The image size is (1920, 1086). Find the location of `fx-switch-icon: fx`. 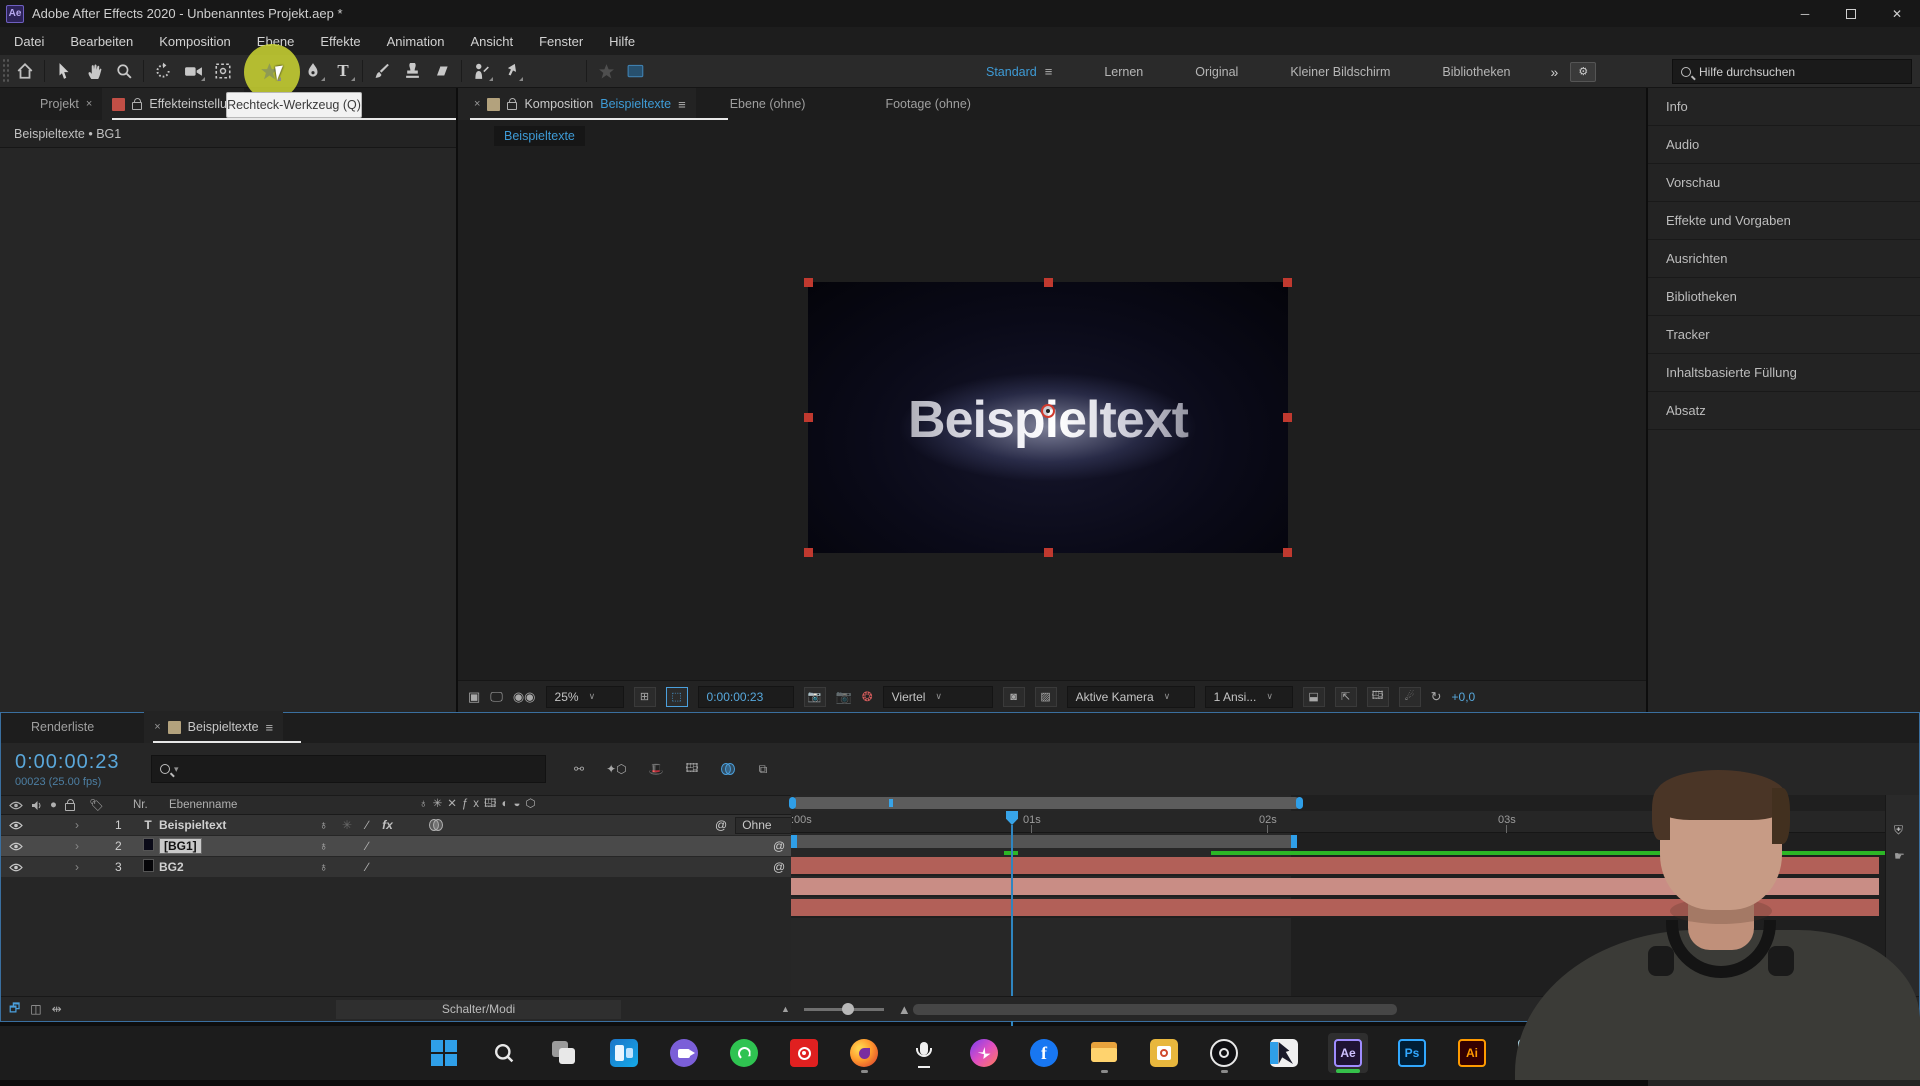

fx-switch-icon: fx is located at coordinates (387, 825).